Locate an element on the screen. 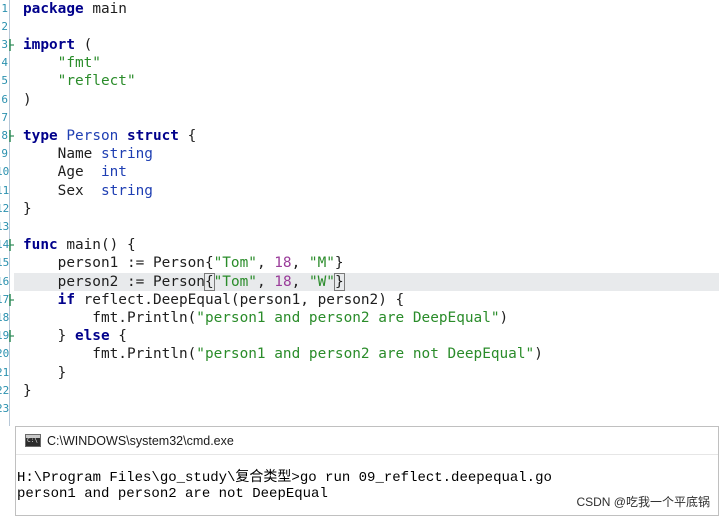 This screenshot has width=719, height=516. cmd-app-icon is located at coordinates (33, 440).